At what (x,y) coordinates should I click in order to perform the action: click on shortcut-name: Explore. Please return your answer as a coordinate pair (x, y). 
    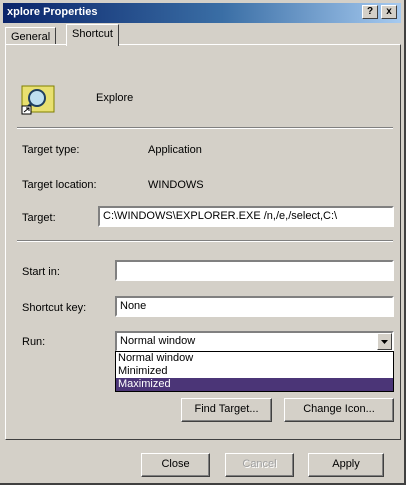
    Looking at the image, I should click on (115, 98).